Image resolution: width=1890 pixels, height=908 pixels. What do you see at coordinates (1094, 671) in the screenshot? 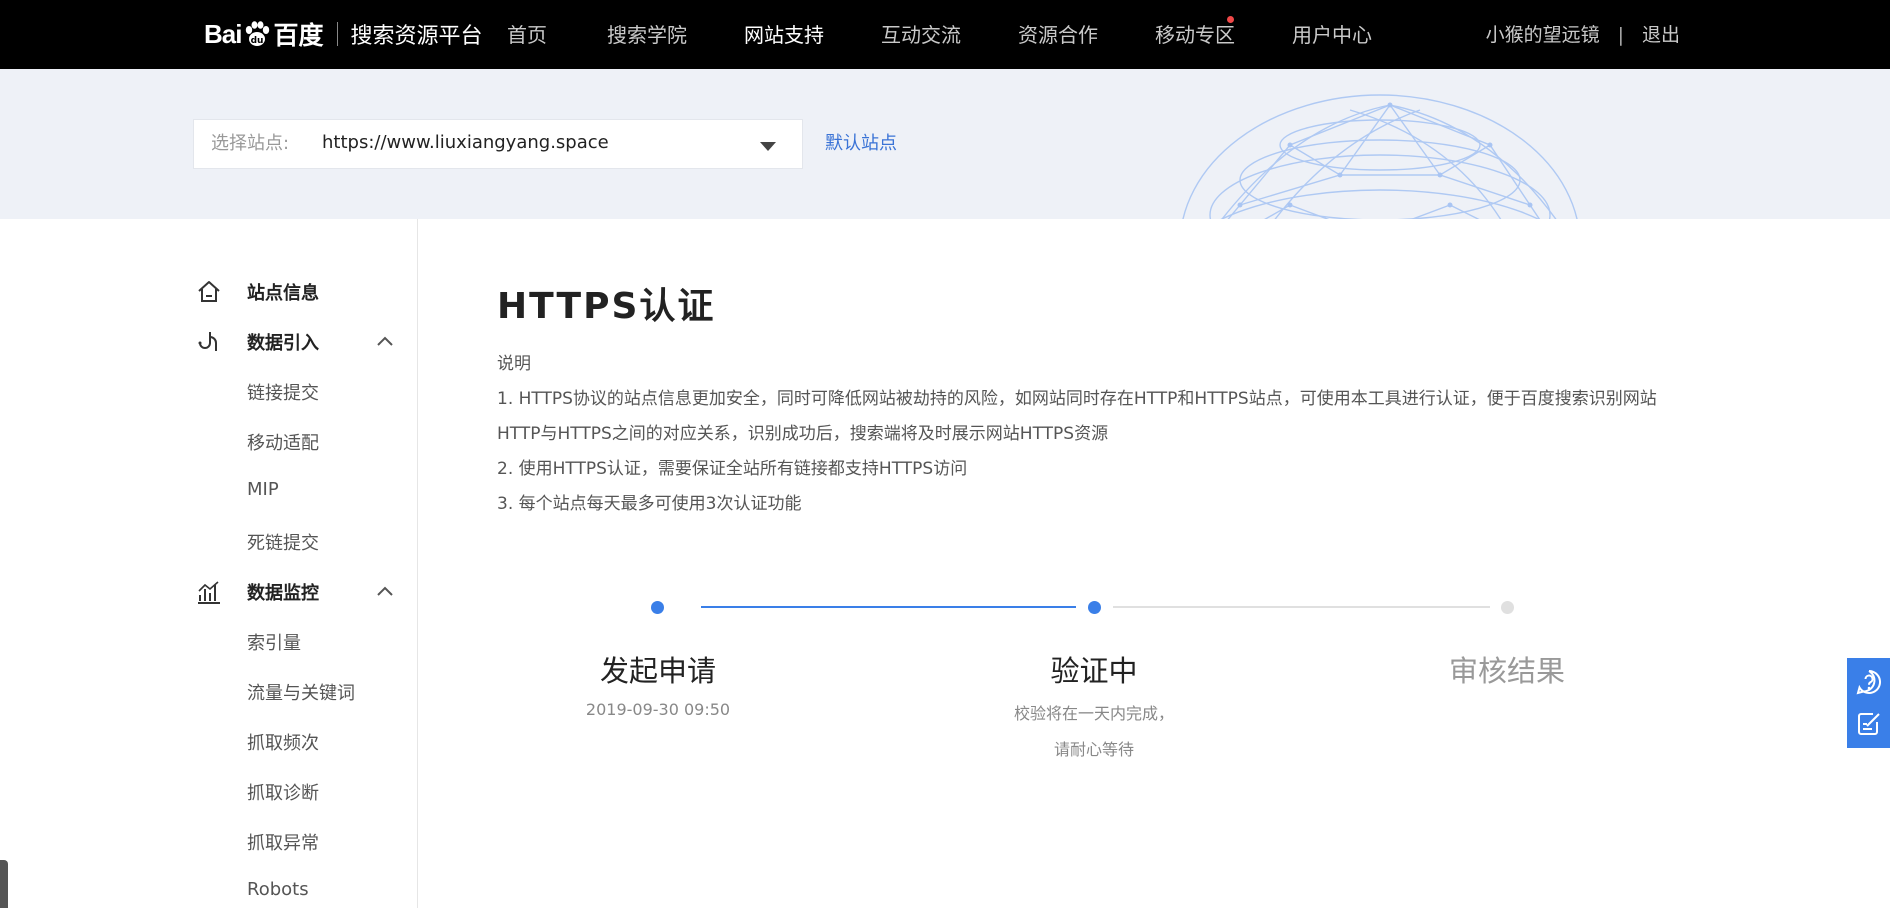
I see `step-title-verifying: 验证中` at bounding box center [1094, 671].